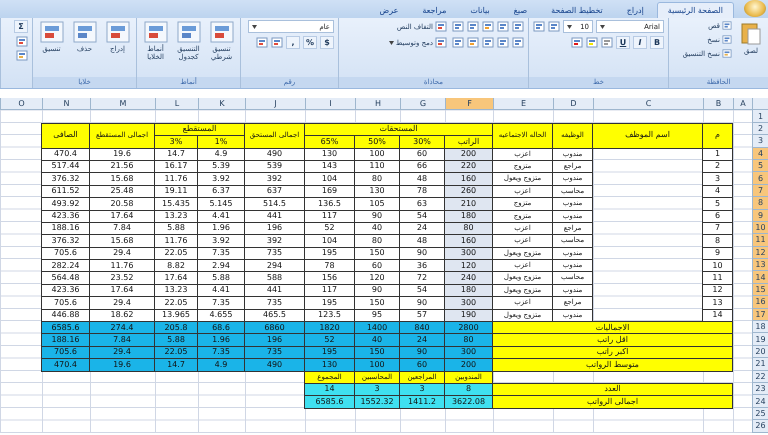  I want to click on select-all-corner, so click(760, 104).